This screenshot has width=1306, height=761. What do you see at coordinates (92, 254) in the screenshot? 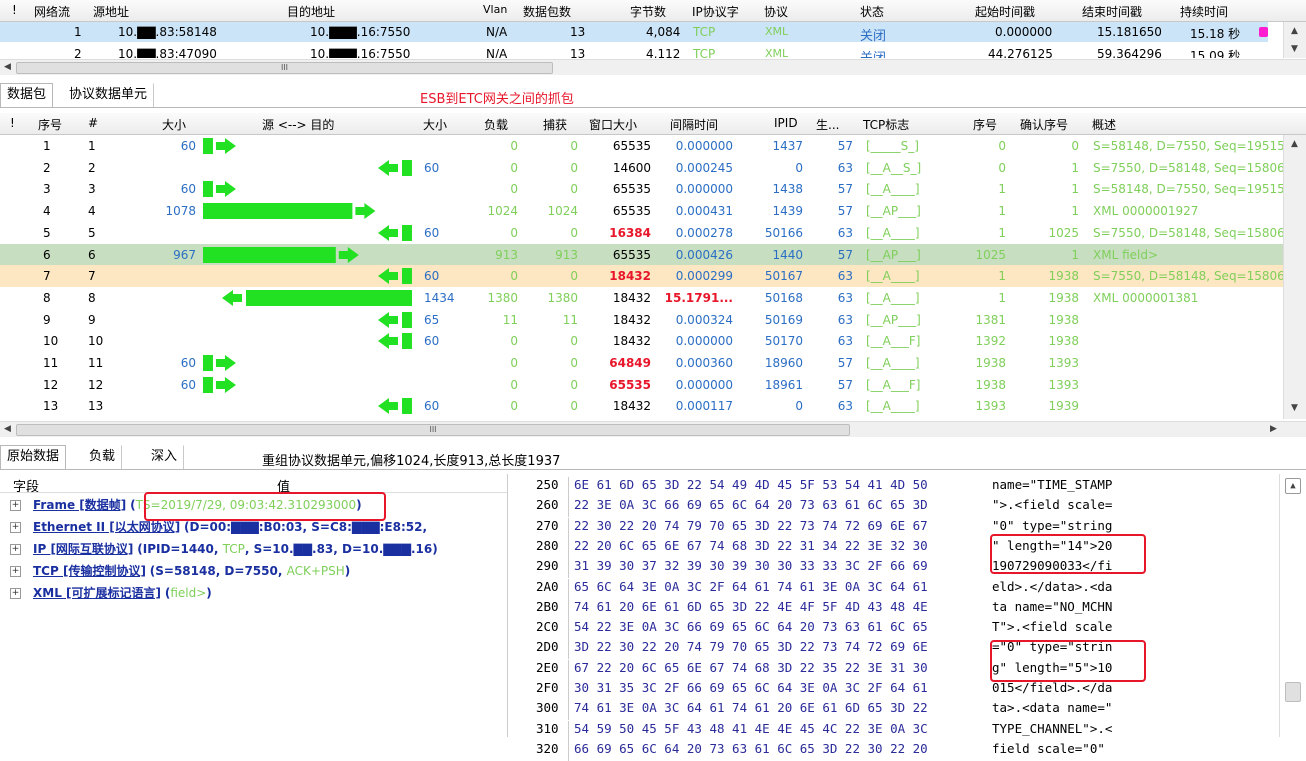
I see `cell-num: 6` at bounding box center [92, 254].